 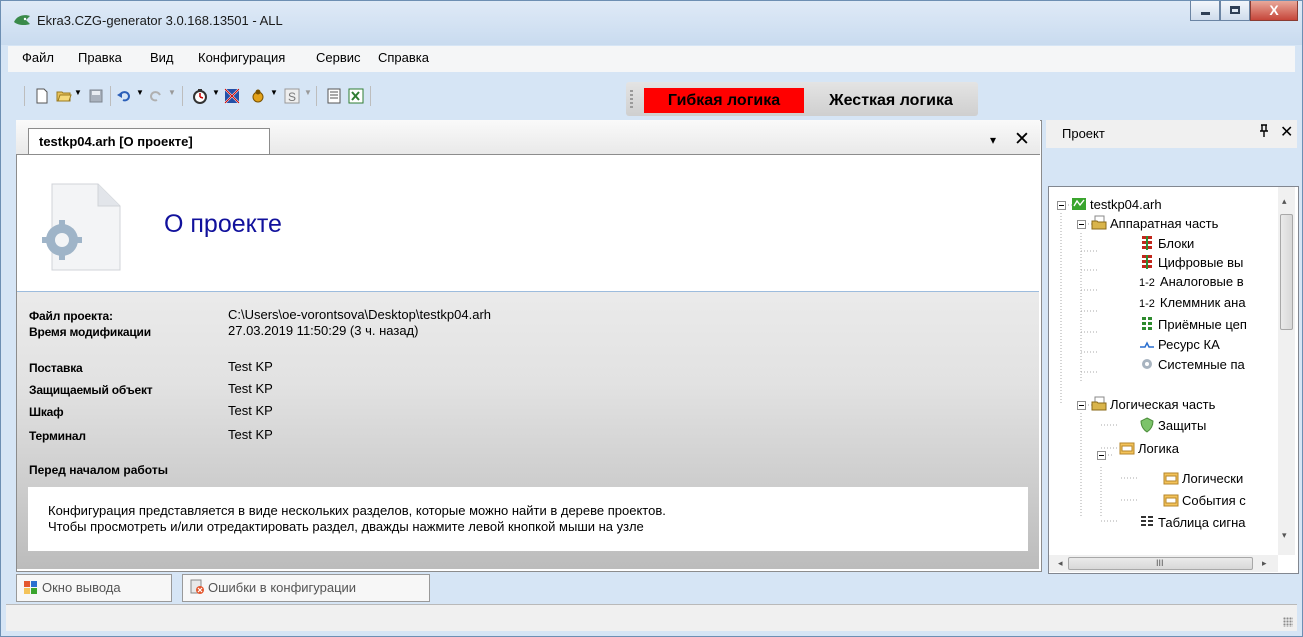 I want to click on tree-node-resource: Ресурс КА, so click(x=1179, y=344).